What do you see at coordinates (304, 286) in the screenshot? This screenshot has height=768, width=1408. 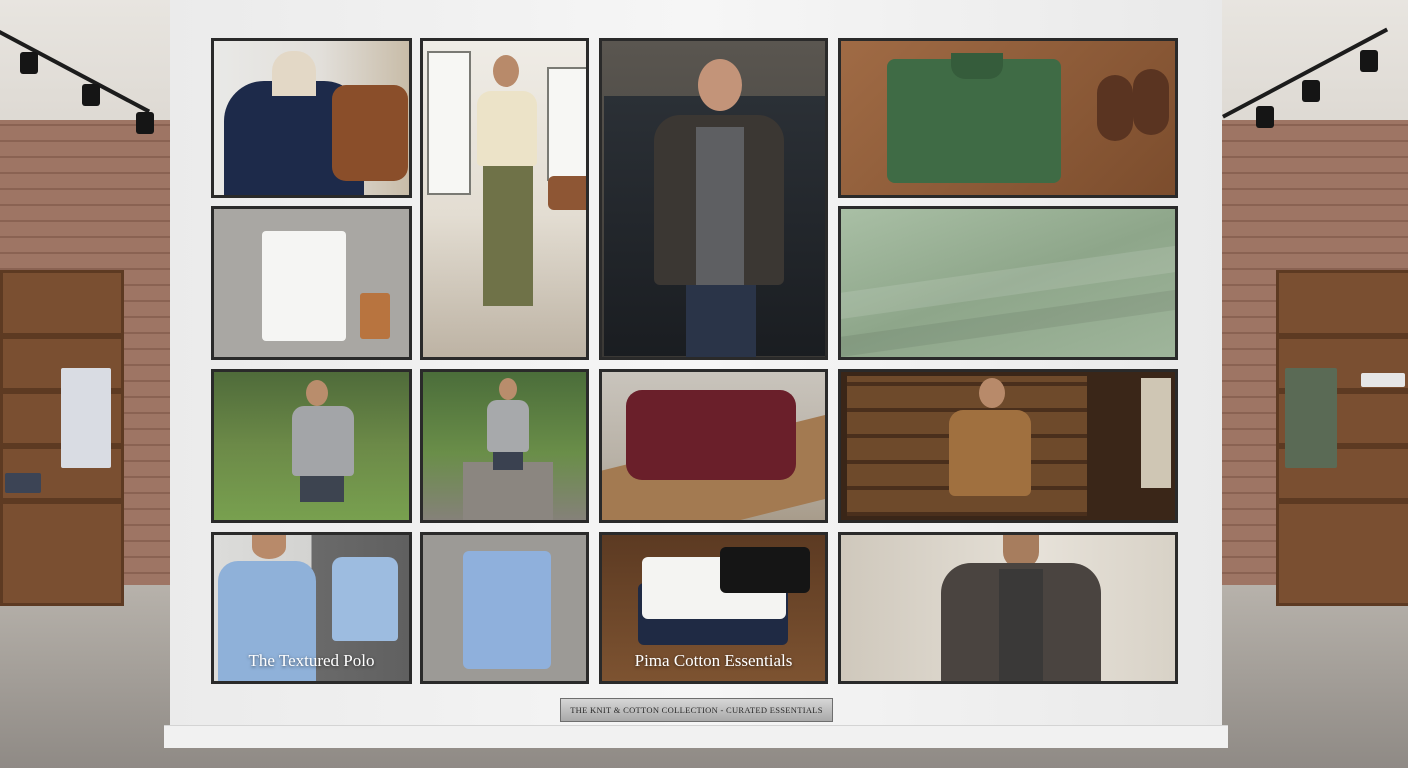 I see `white-tshirt` at bounding box center [304, 286].